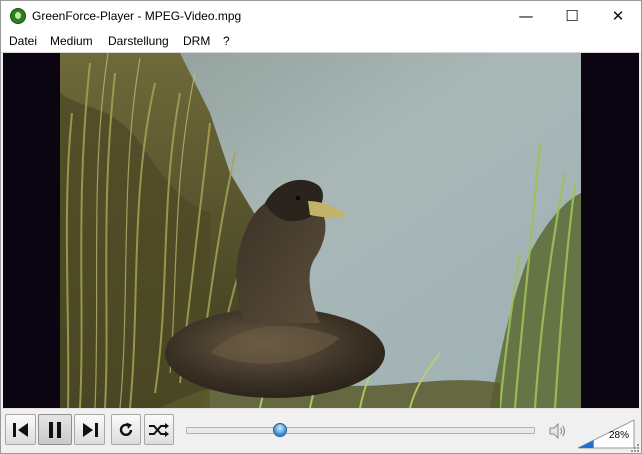  I want to click on previous-frame-icon, so click(20, 429).